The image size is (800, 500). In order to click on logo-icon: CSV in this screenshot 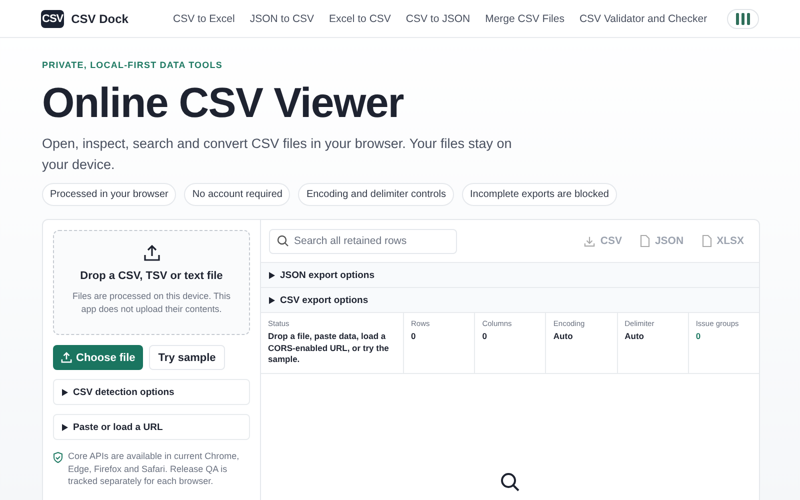, I will do `click(52, 19)`.